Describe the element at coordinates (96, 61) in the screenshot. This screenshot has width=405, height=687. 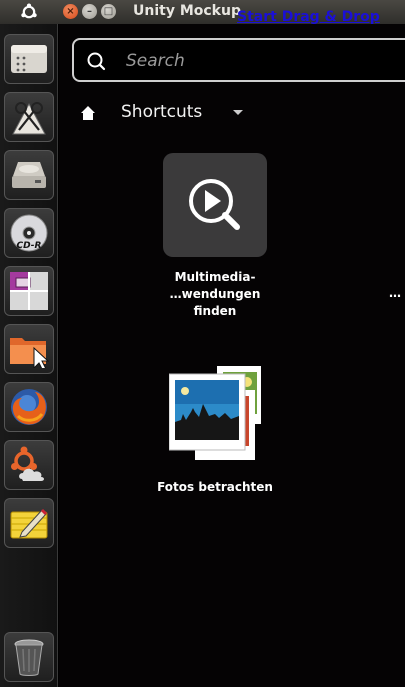
I see `search-icon` at that location.